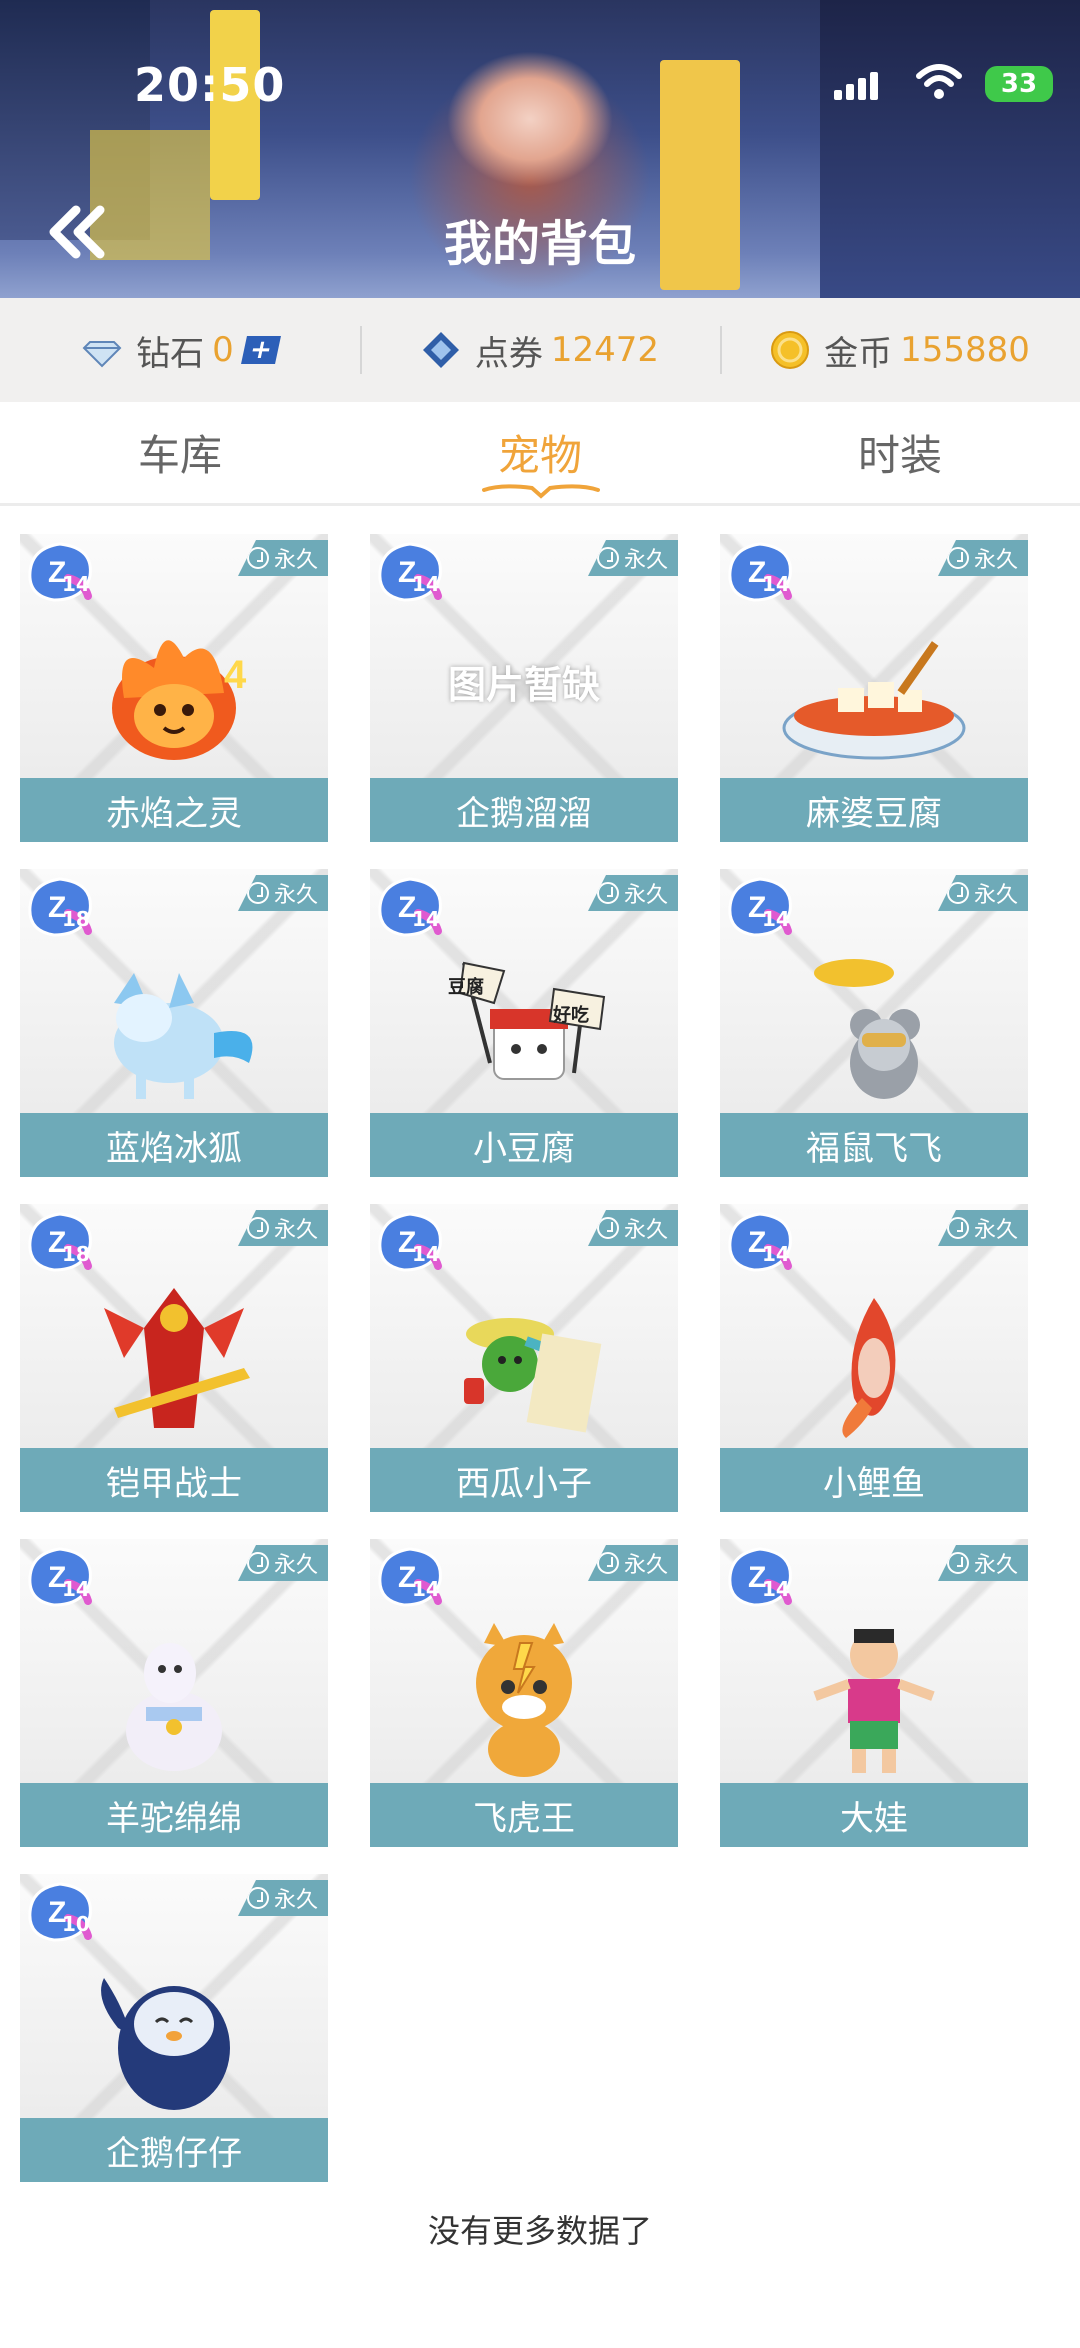 The width and height of the screenshot is (1080, 2348). Describe the element at coordinates (874, 810) in the screenshot. I see `pet-name: 麻婆豆腐` at that location.